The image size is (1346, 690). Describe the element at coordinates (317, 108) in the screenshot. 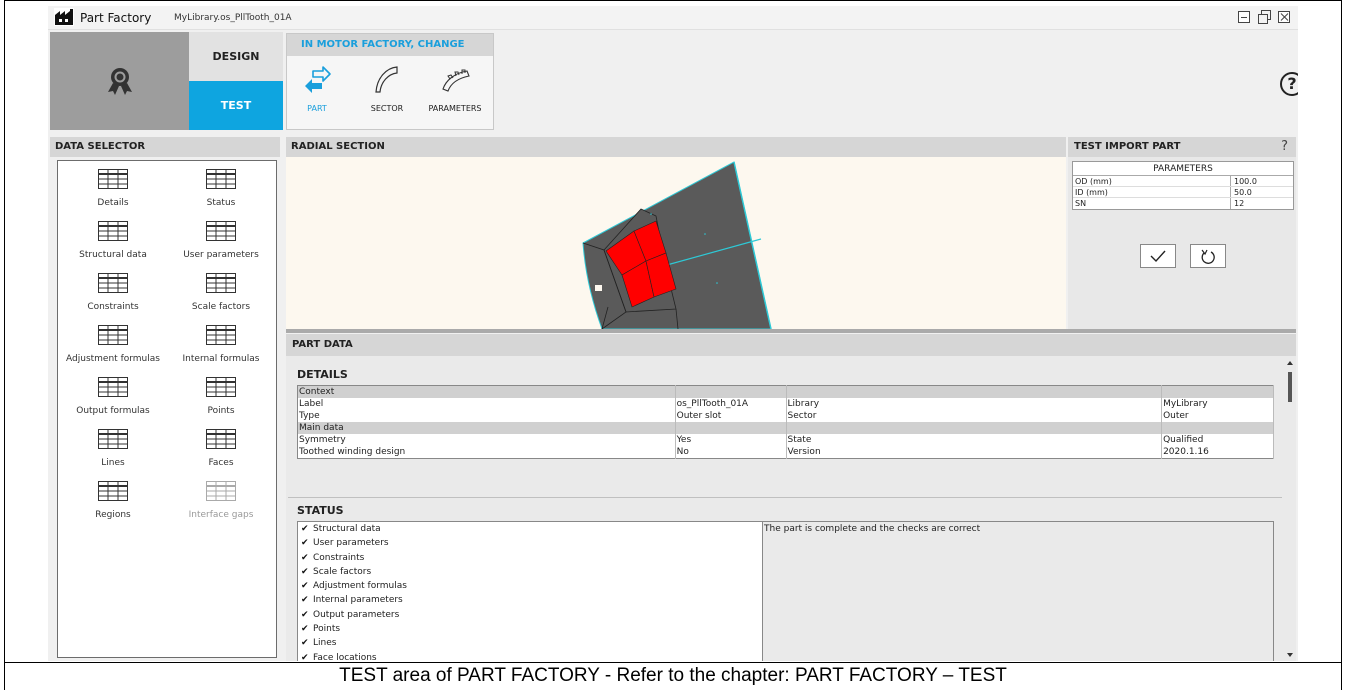

I see `part-label: PART` at that location.